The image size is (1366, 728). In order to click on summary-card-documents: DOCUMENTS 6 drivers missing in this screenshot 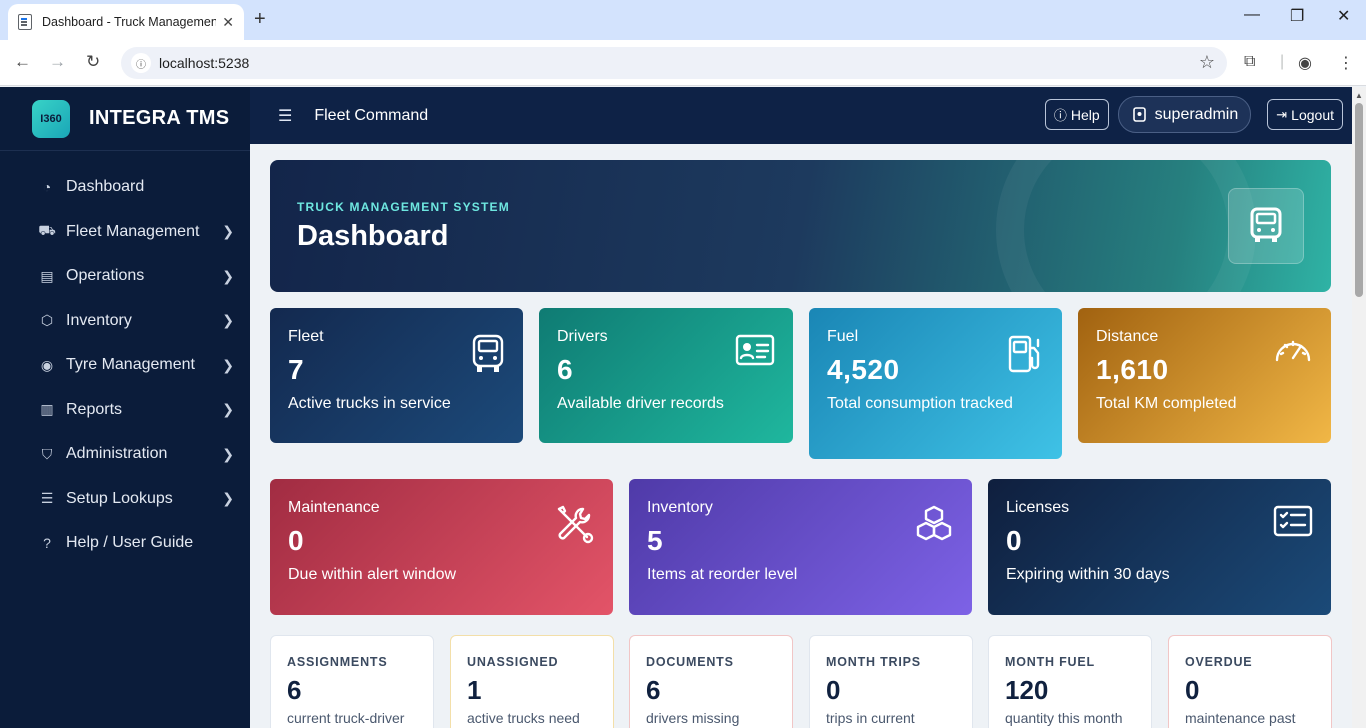, I will do `click(711, 681)`.